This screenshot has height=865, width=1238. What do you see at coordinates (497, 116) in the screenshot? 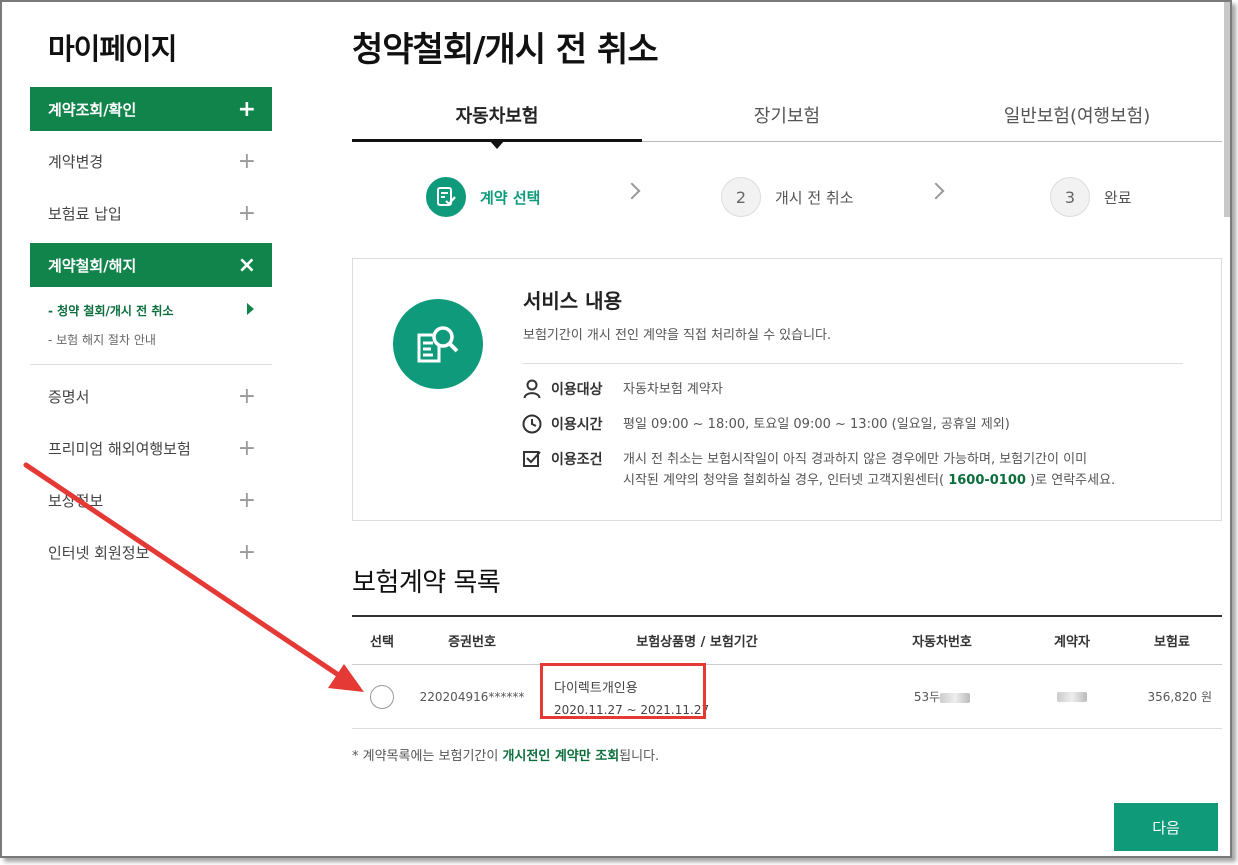
I see `tab-label: 자동차보험` at bounding box center [497, 116].